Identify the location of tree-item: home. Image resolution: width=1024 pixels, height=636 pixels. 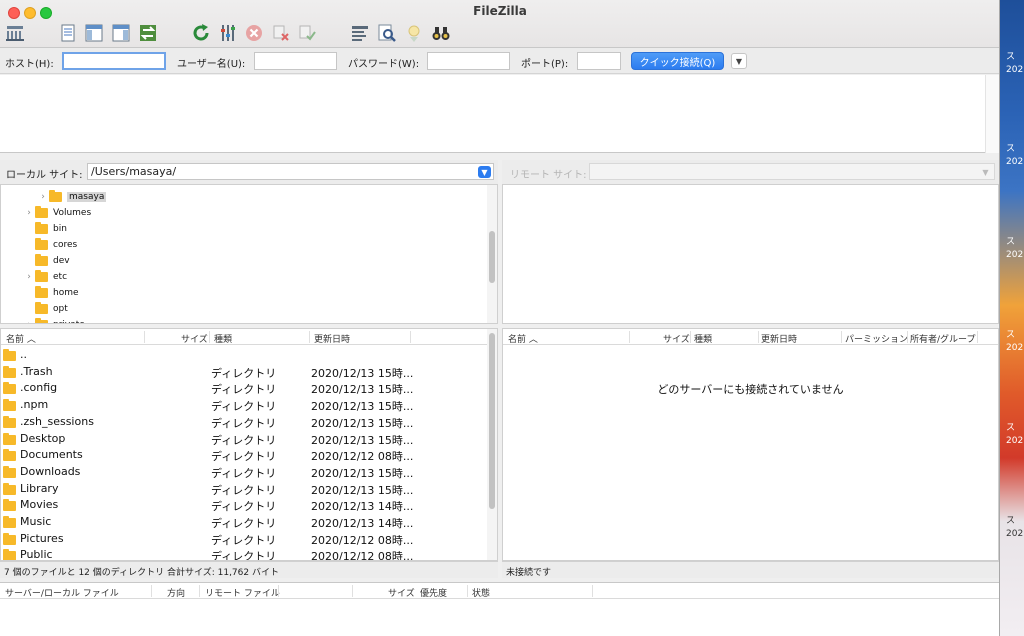
(51, 293).